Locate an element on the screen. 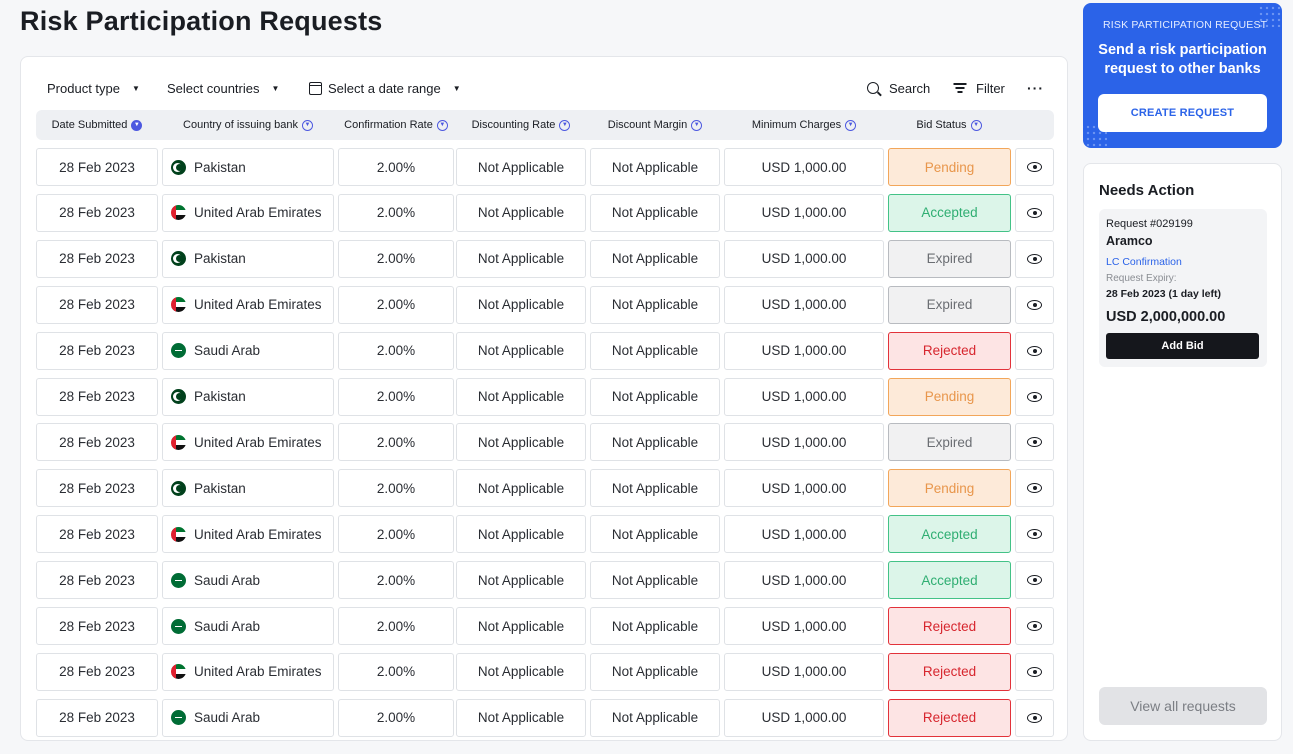 The height and width of the screenshot is (754, 1293). search-label: Search is located at coordinates (910, 88).